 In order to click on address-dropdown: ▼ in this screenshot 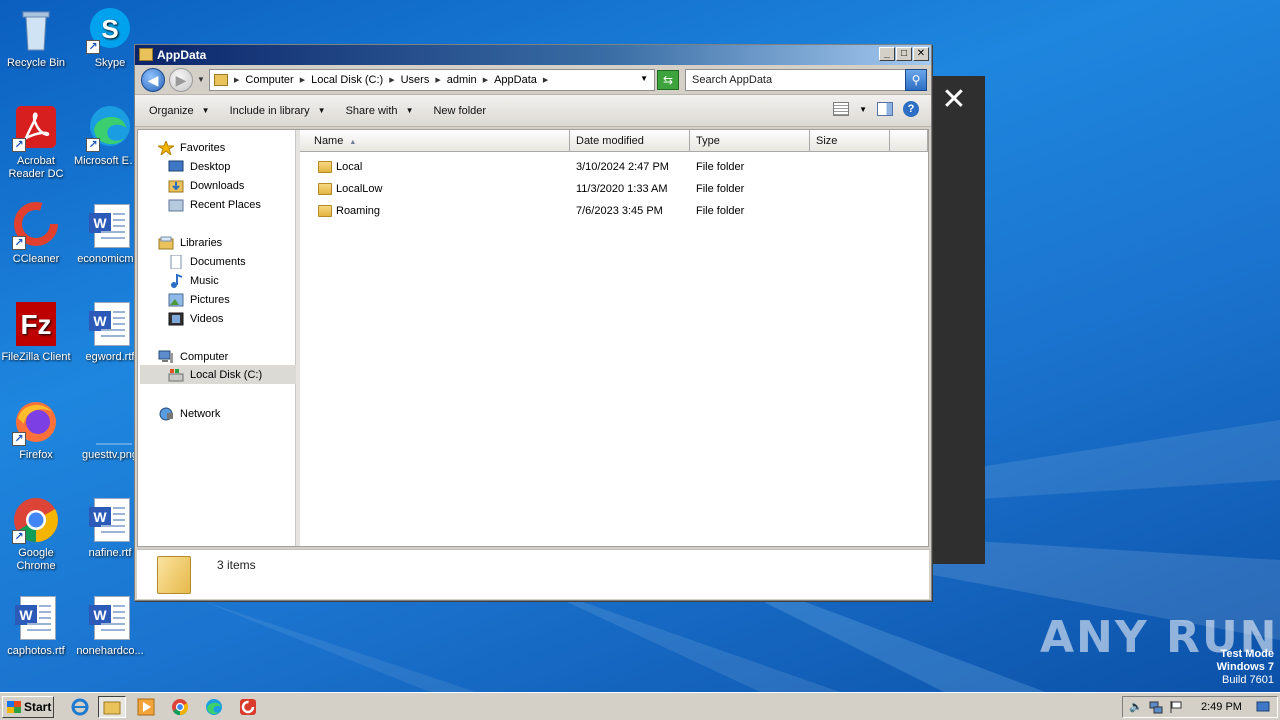, I will do `click(644, 78)`.